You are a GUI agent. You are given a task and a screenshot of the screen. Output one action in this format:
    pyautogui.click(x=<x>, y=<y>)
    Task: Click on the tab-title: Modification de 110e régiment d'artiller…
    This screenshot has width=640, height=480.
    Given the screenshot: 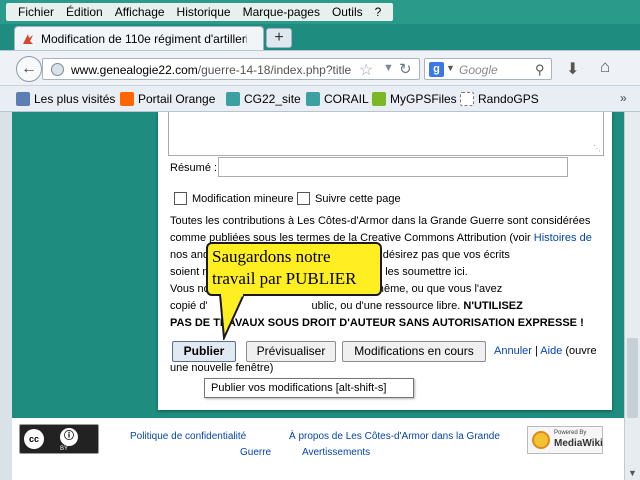 What is the action you would take?
    pyautogui.click(x=144, y=39)
    